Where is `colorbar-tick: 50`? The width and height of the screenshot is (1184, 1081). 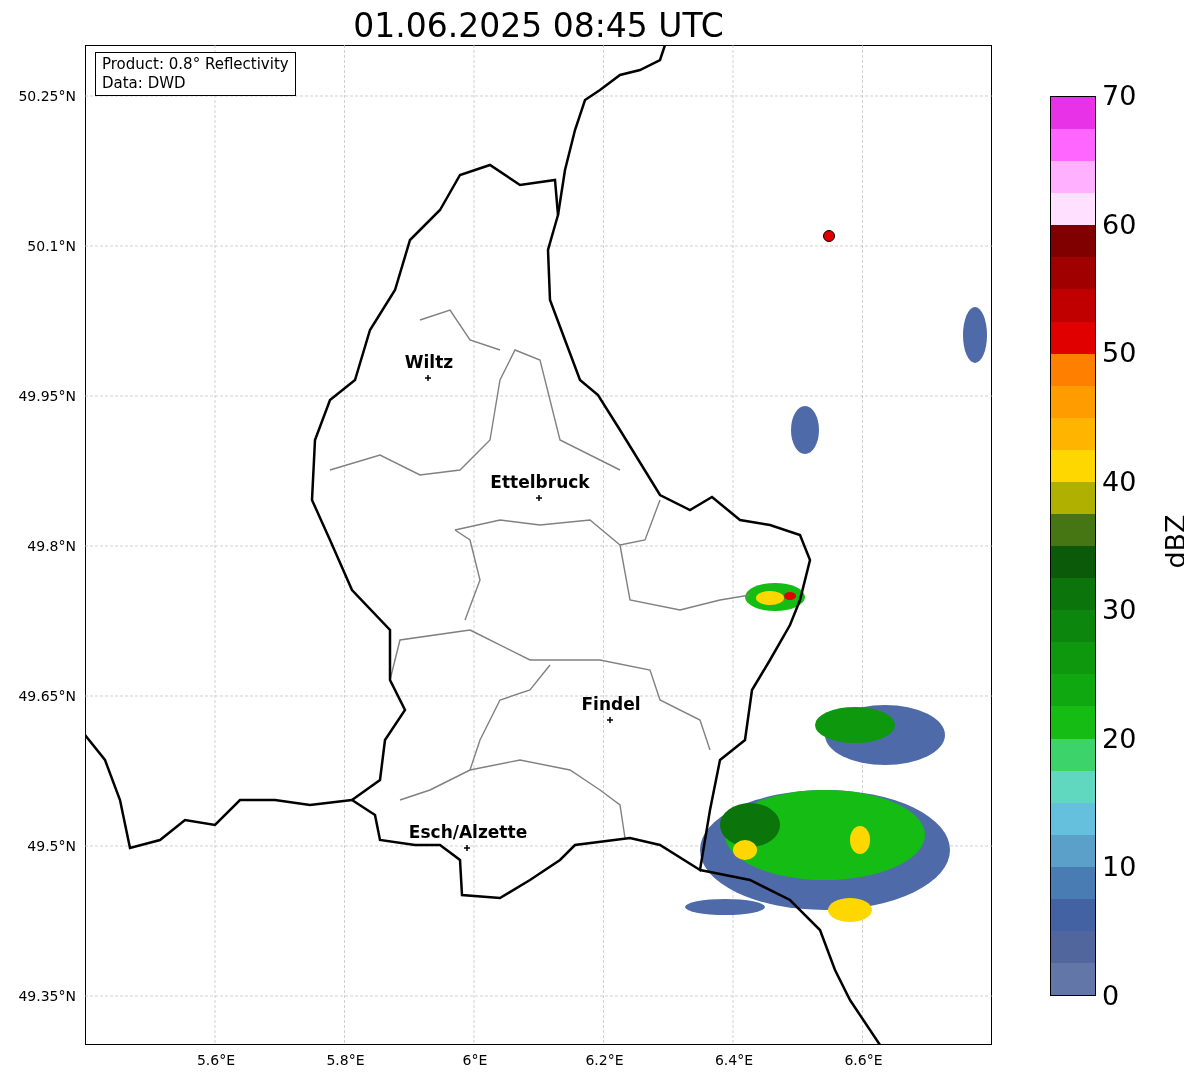 colorbar-tick: 50 is located at coordinates (1119, 353).